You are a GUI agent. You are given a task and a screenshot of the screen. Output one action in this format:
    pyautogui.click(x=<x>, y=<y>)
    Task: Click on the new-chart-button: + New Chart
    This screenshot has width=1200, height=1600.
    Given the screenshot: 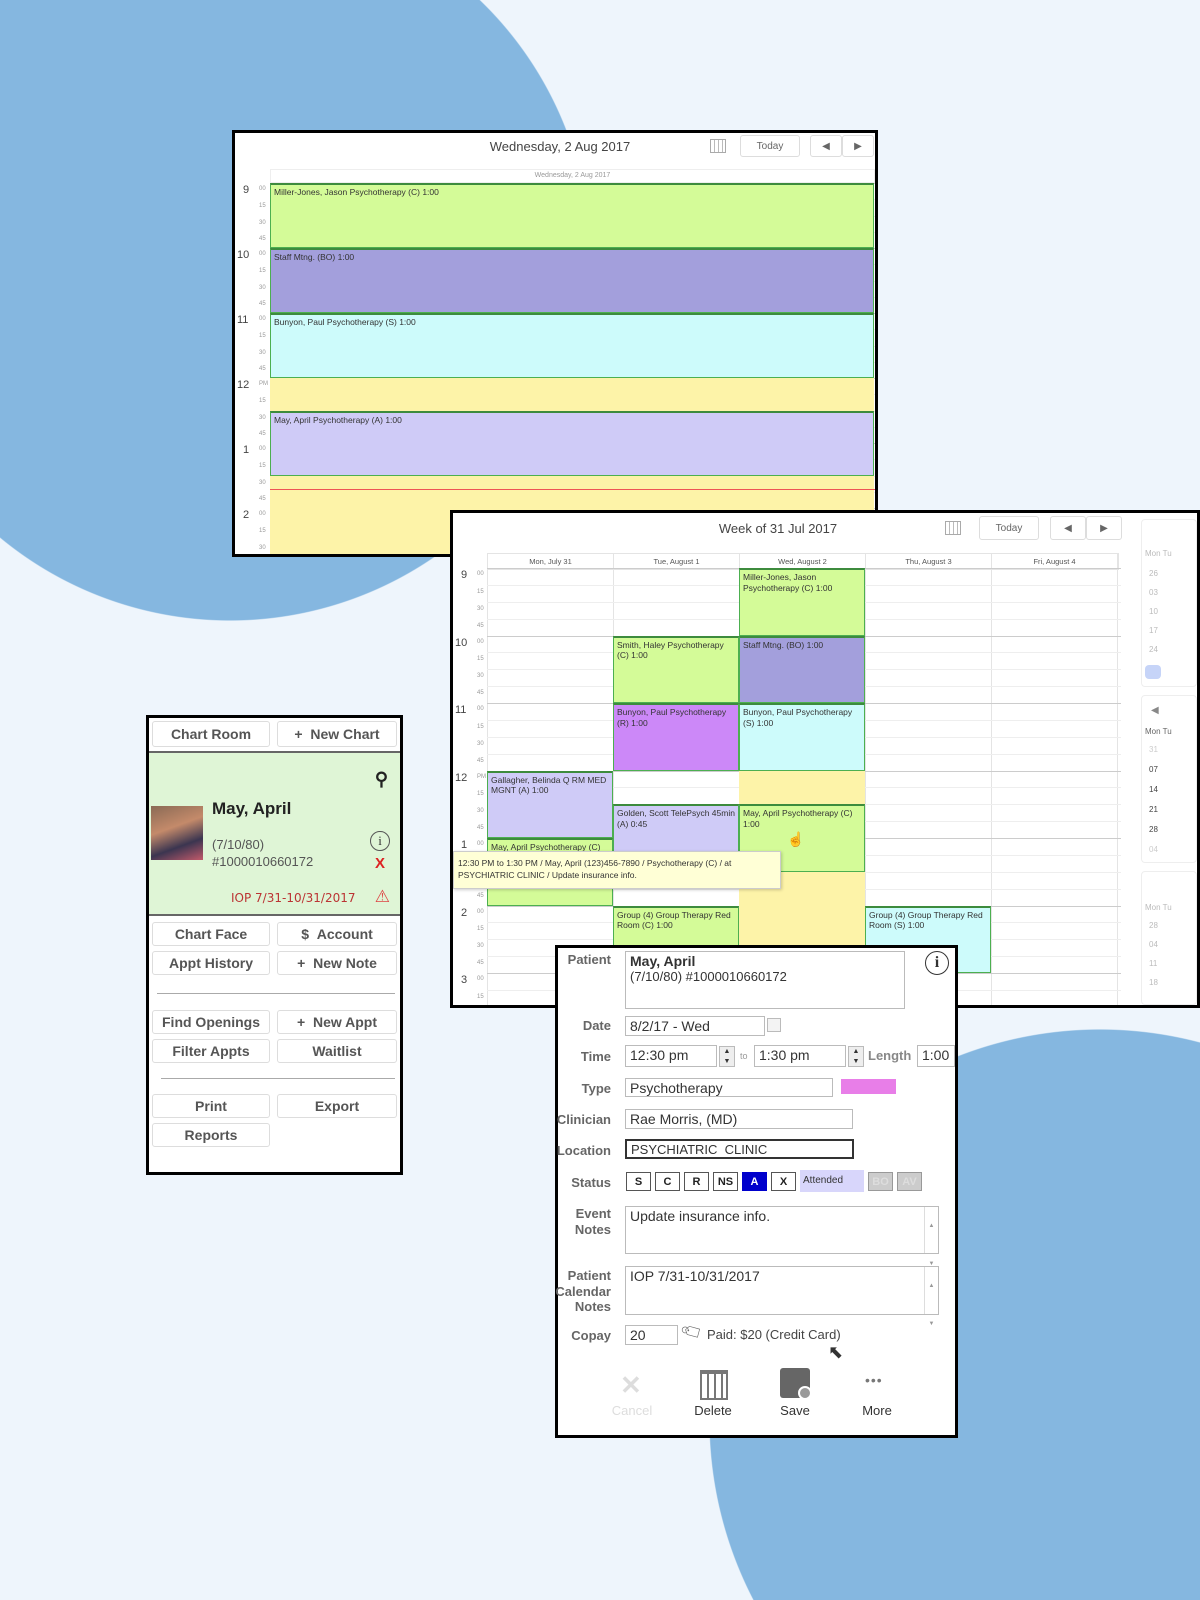 What is the action you would take?
    pyautogui.click(x=337, y=734)
    